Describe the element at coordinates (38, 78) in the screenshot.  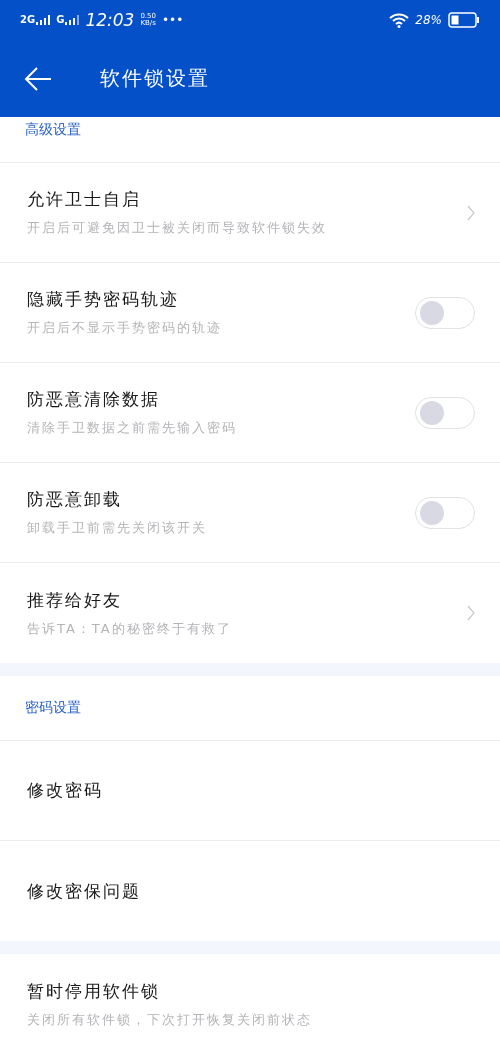
I see `back-arrow-icon` at that location.